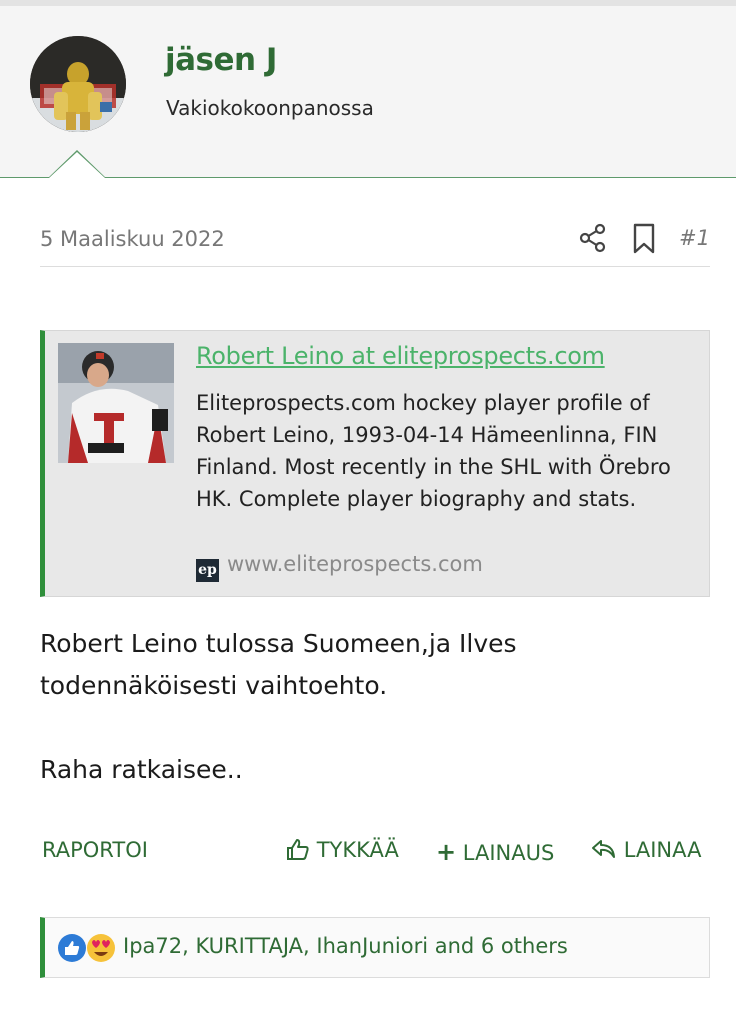 The width and height of the screenshot is (736, 1021). Describe the element at coordinates (132, 239) in the screenshot. I see `post-date: 5 Maaliskuu 2022` at that location.